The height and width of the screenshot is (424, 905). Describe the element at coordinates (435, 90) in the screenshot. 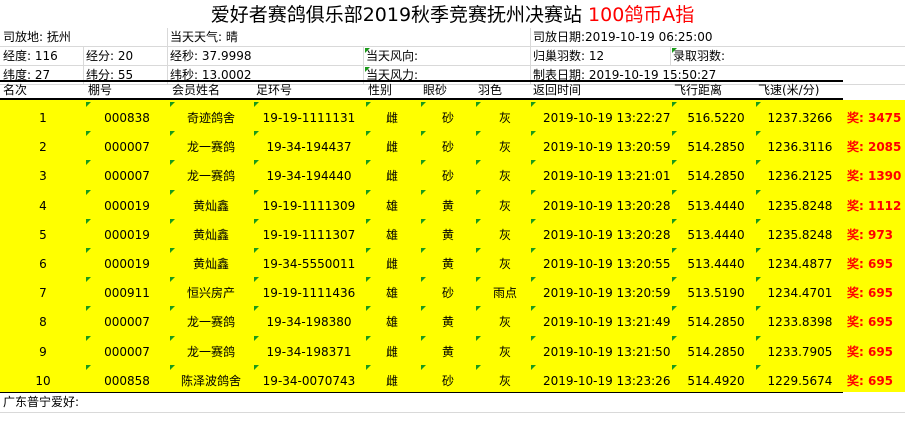

I see `header-eye: 眼砂` at that location.